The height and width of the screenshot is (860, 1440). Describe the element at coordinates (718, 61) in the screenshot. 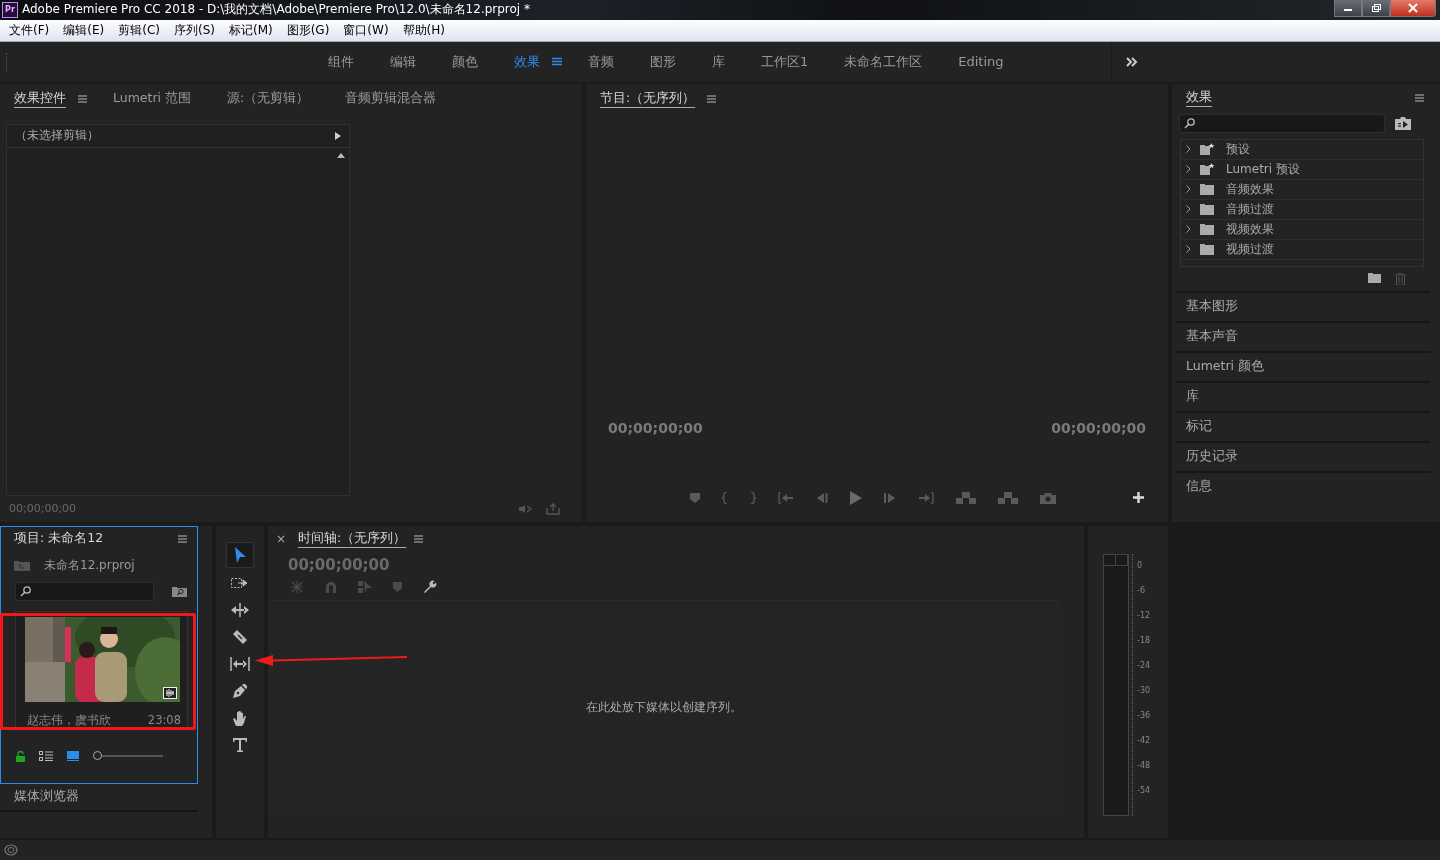

I see `workspace-tab: 库` at that location.